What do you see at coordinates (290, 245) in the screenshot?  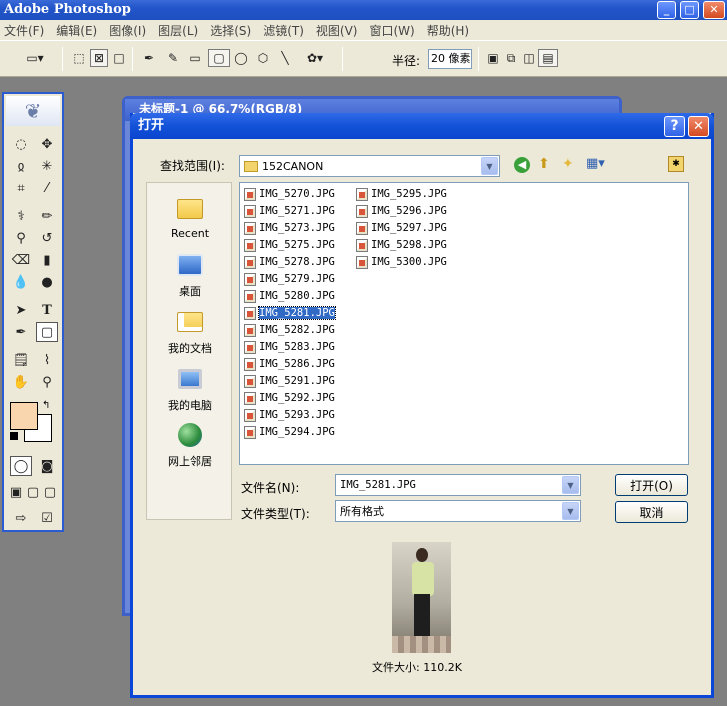 I see `file-item: IMG_5275.JPG` at bounding box center [290, 245].